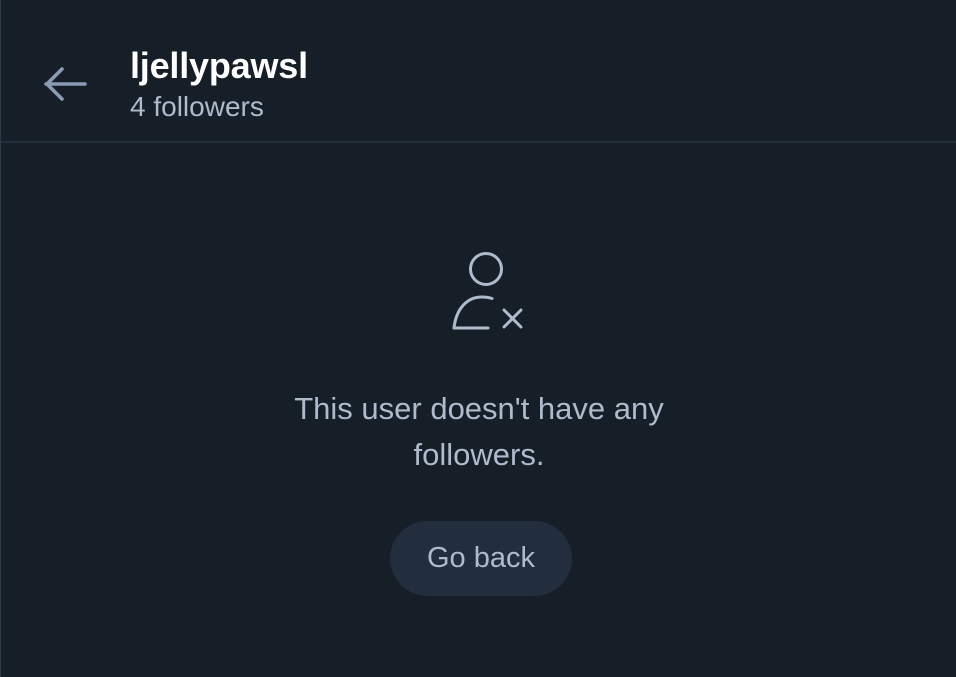 Image resolution: width=956 pixels, height=677 pixels. Describe the element at coordinates (481, 558) in the screenshot. I see `go-back-button: Go back` at that location.